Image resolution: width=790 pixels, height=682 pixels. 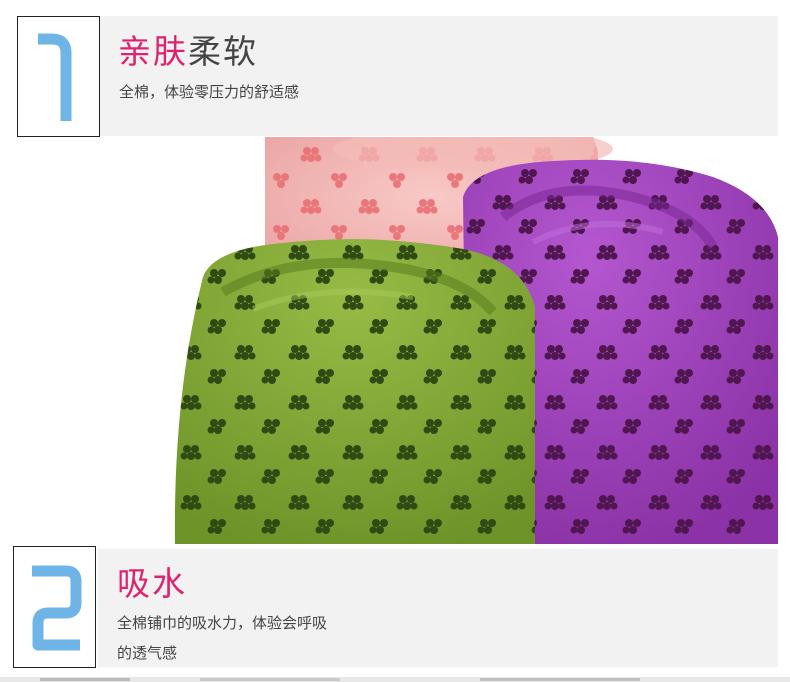 I want to click on feature-subtitle-1: 全棉，体验零压力的舒适感, so click(x=209, y=92).